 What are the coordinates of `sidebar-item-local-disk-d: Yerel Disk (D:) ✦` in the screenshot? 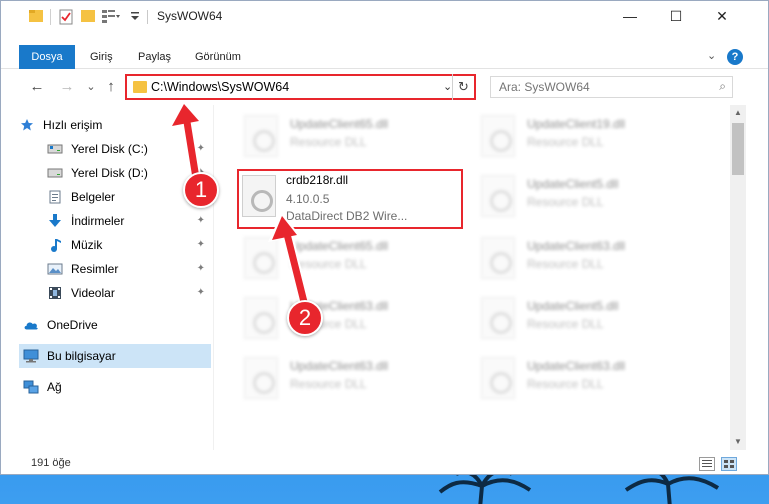 It's located at (115, 173).